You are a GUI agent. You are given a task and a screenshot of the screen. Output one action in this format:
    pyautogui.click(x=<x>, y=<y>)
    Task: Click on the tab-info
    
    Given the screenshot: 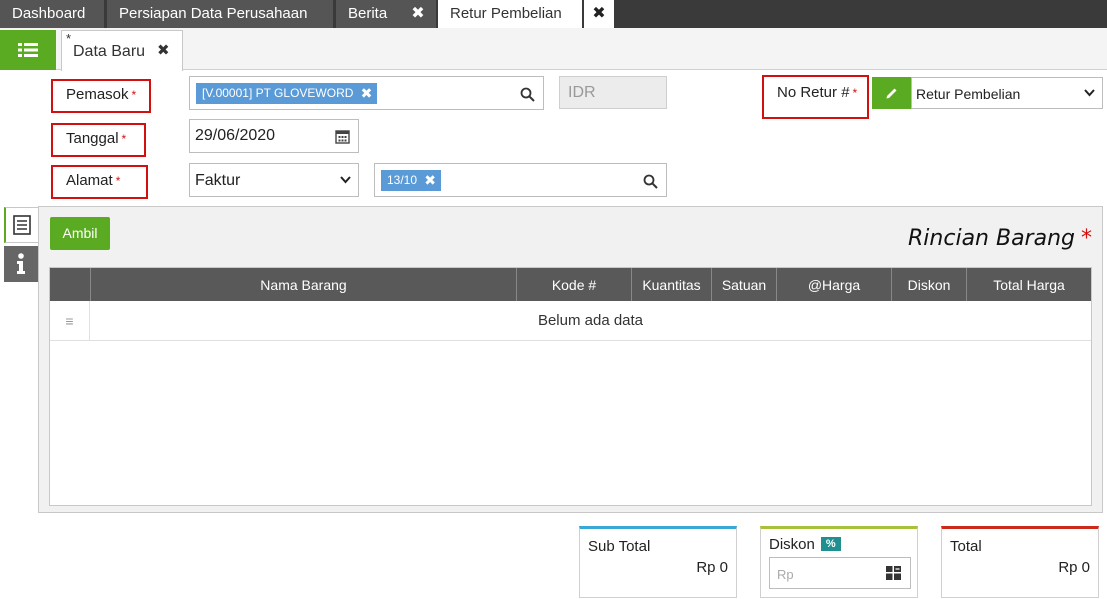 What is the action you would take?
    pyautogui.click(x=21, y=264)
    